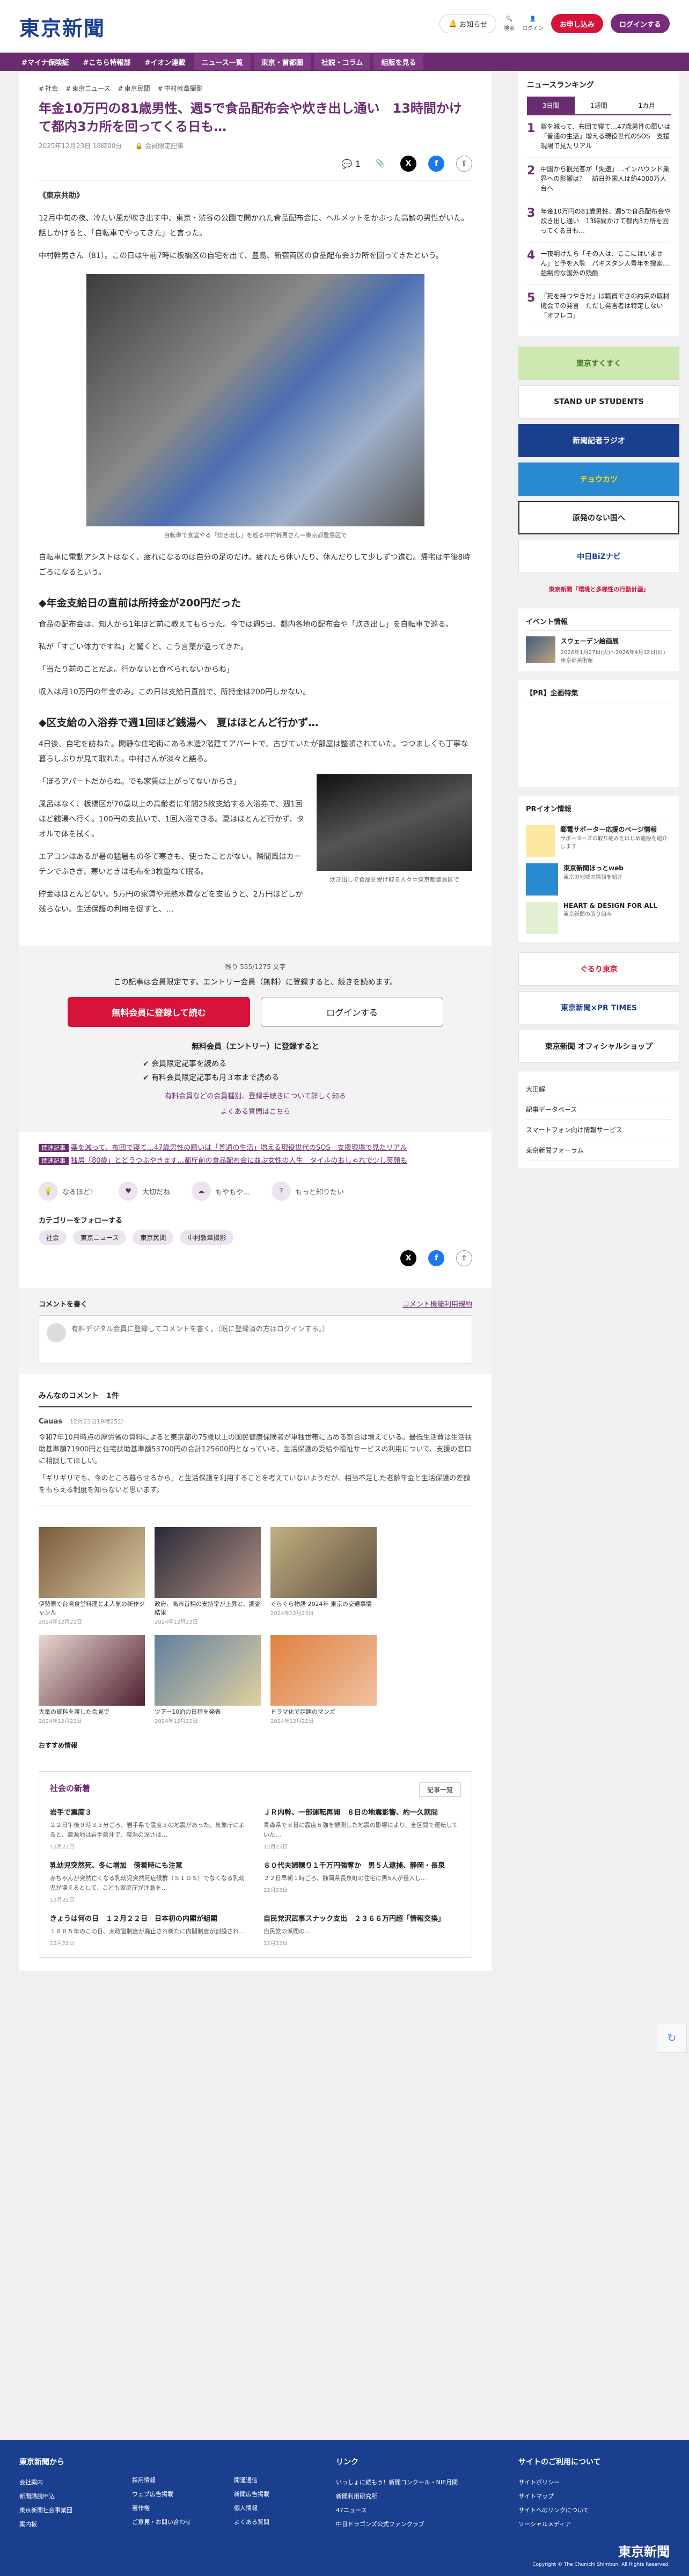 The width and height of the screenshot is (689, 2576). Describe the element at coordinates (599, 1089) in the screenshot. I see `sidebar-link: 大田解` at that location.